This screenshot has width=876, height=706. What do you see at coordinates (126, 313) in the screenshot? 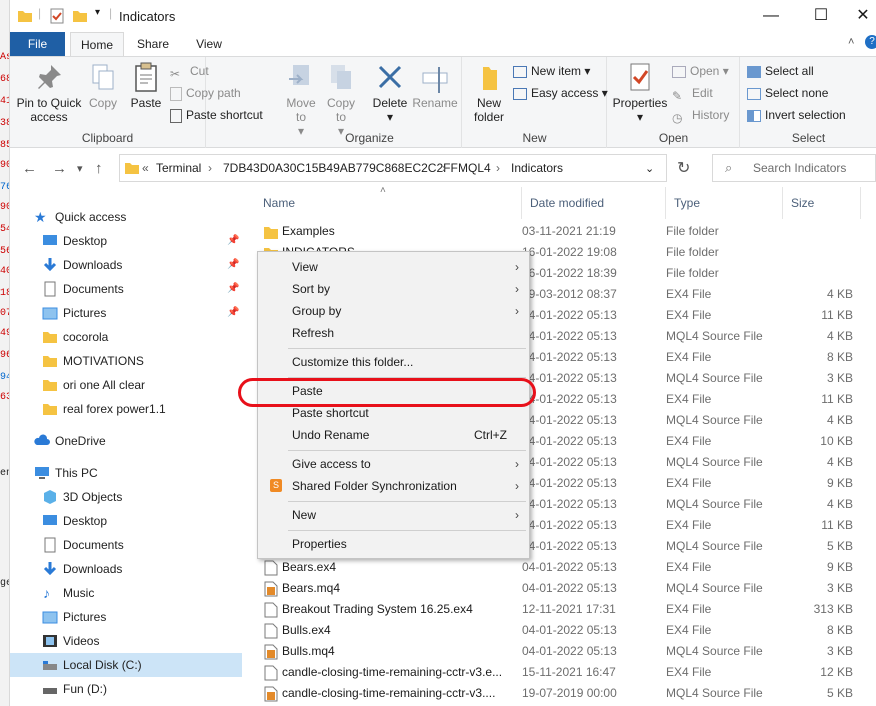
I see `sidebar-item-pictures: Pictures 📌` at bounding box center [126, 313].